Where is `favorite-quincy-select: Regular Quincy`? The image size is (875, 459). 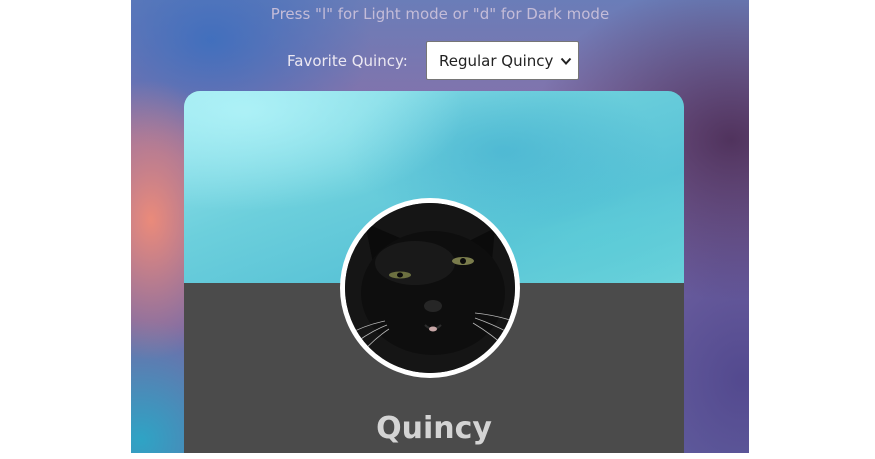
favorite-quincy-select: Regular Quincy is located at coordinates (502, 60).